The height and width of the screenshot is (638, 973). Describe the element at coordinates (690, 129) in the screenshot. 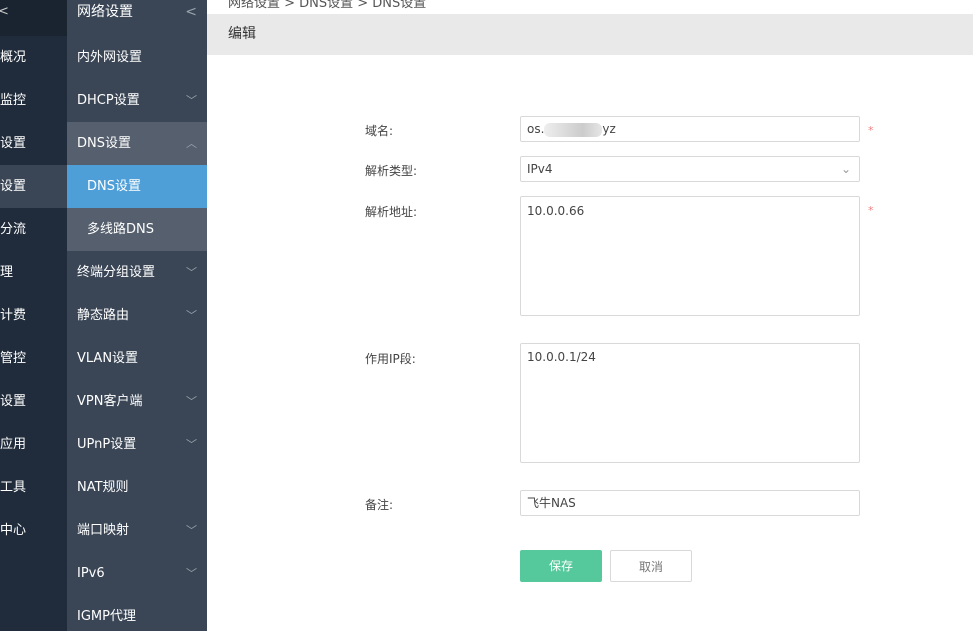

I see `domain-input: os. yz` at that location.